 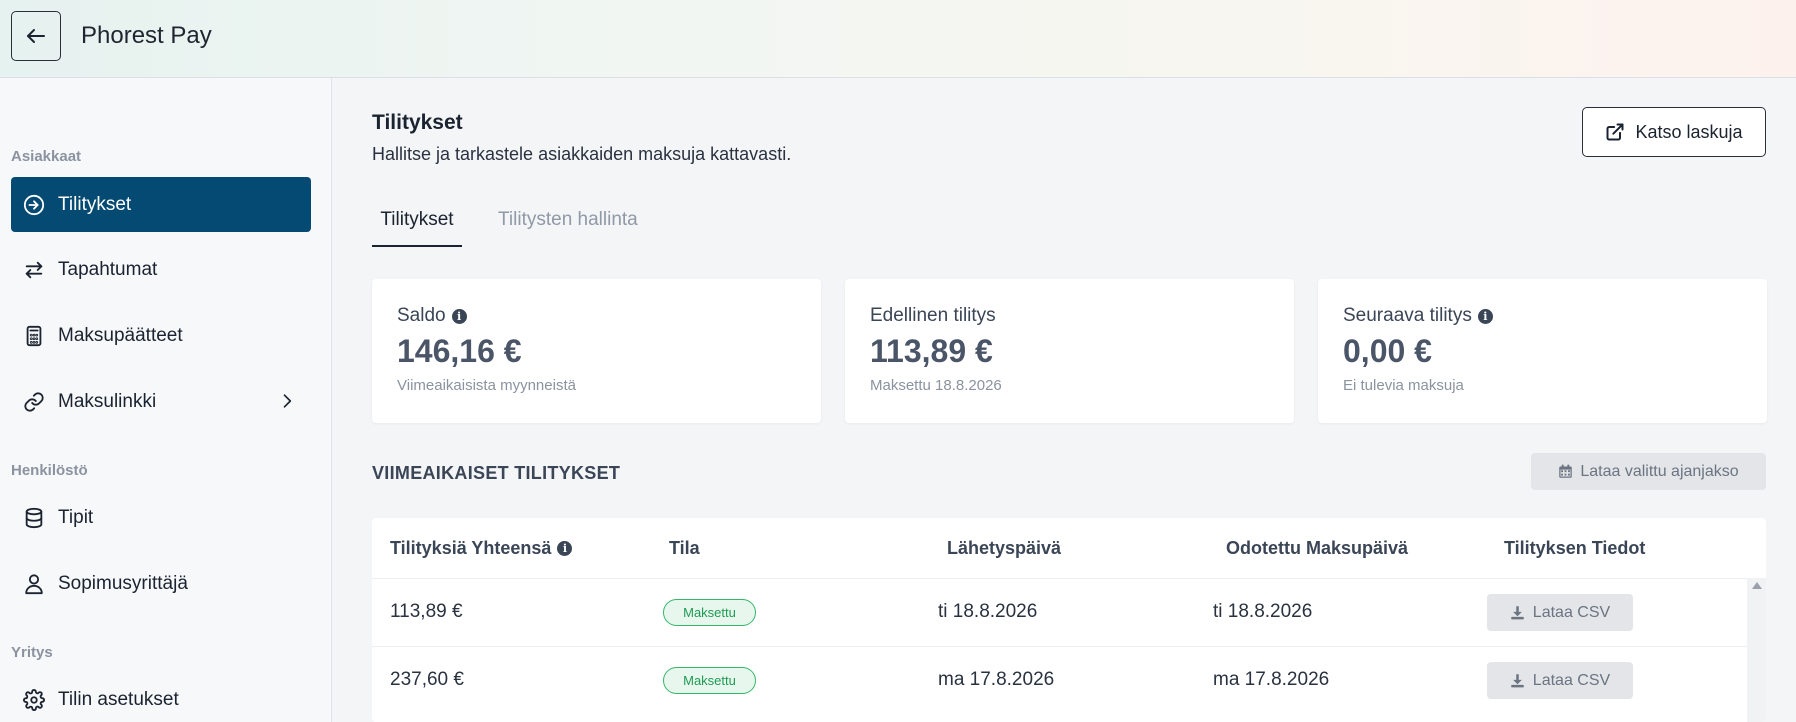 I want to click on app-title: Phorest Pay, so click(x=146, y=35).